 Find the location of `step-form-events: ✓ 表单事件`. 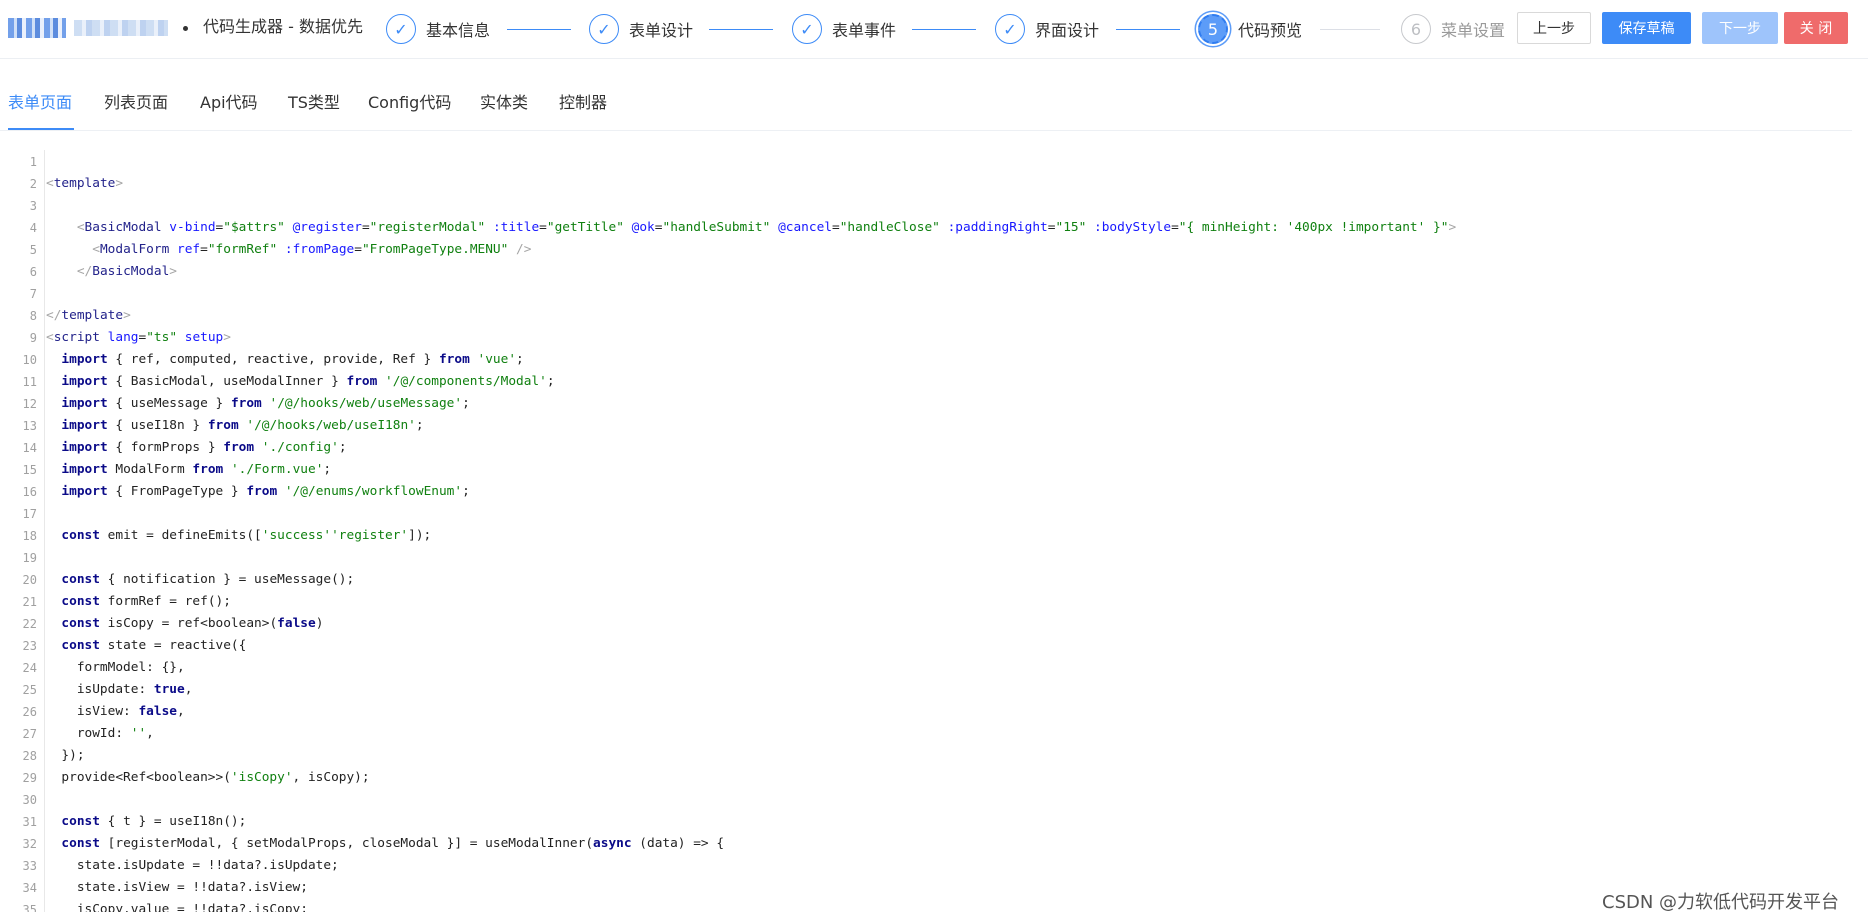

step-form-events: ✓ 表单事件 is located at coordinates (884, 29).